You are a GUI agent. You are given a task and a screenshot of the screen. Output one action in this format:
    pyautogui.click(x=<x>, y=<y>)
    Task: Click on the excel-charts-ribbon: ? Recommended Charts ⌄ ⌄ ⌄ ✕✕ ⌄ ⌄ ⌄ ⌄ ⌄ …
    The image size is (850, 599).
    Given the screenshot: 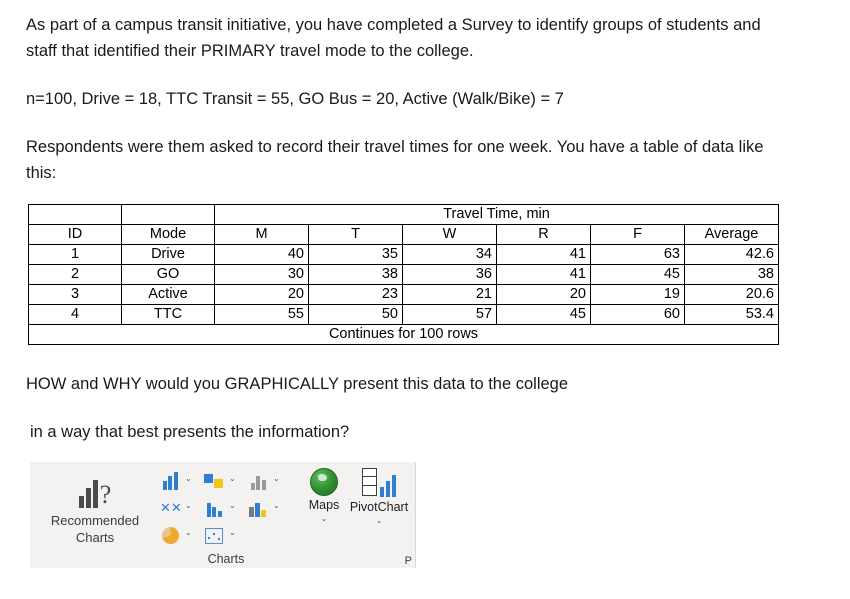 What is the action you would take?
    pyautogui.click(x=223, y=514)
    